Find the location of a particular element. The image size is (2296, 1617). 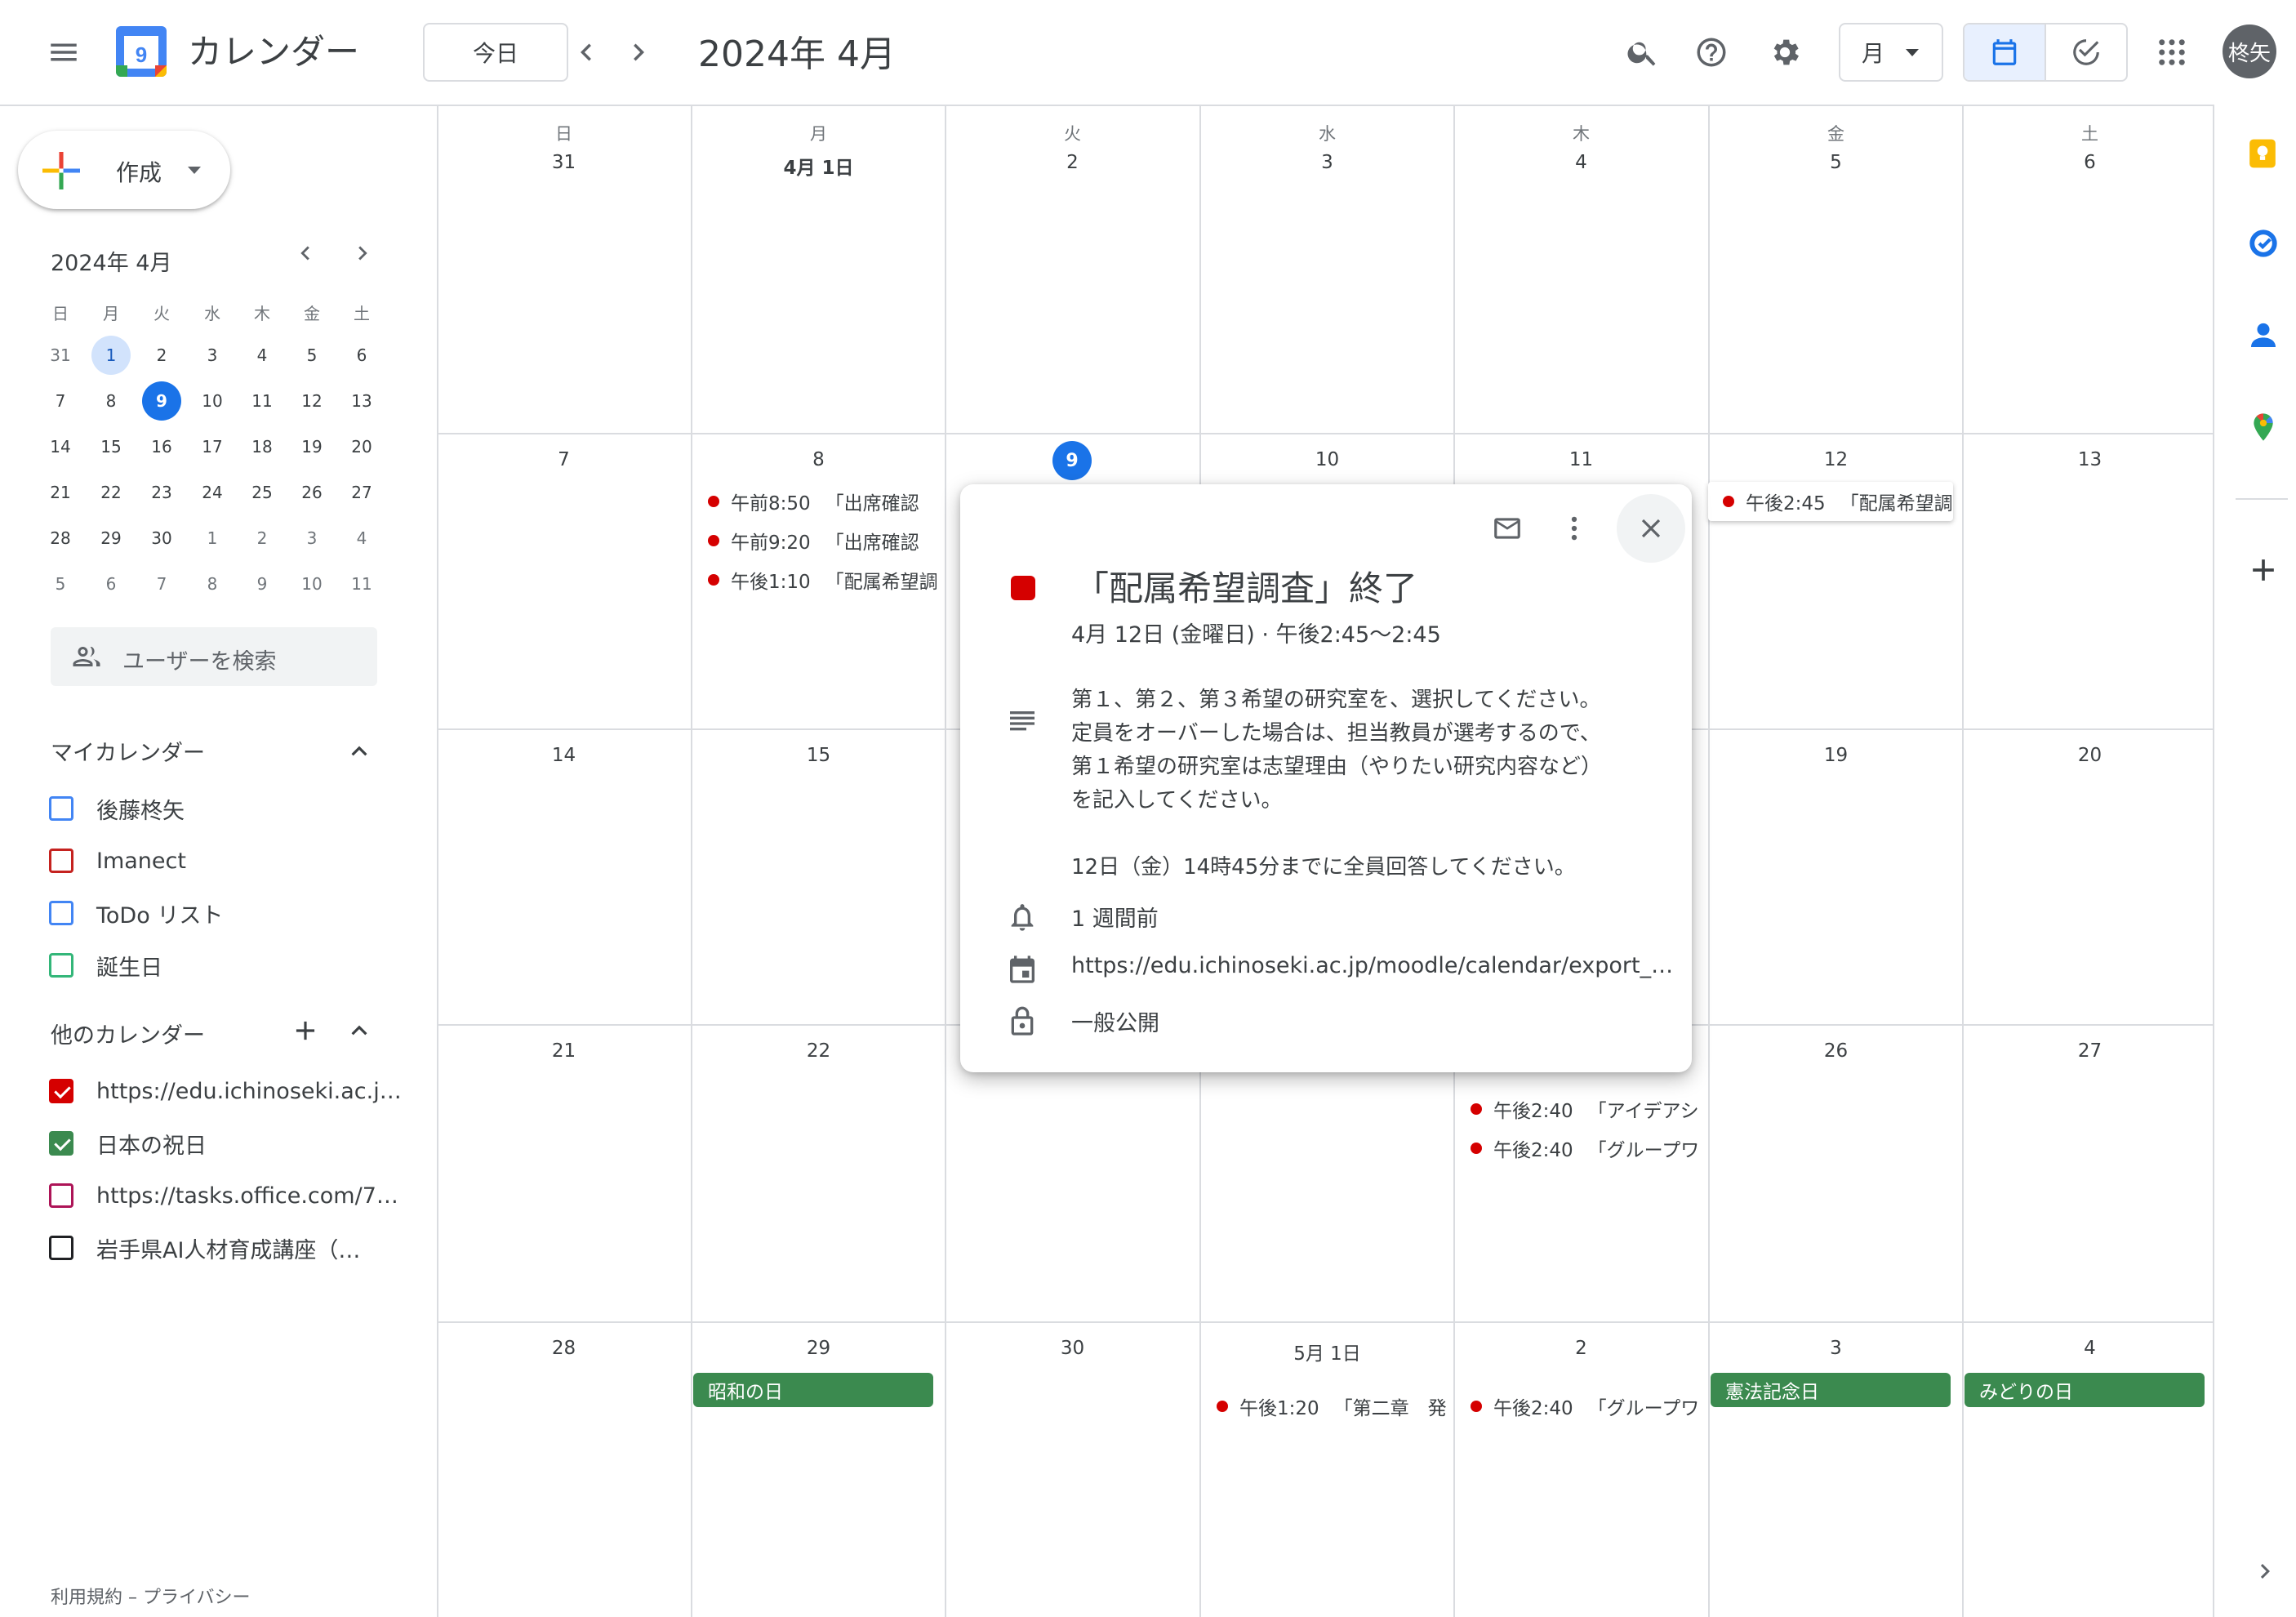

user-search-input: ユーザーを検索 is located at coordinates (214, 656).